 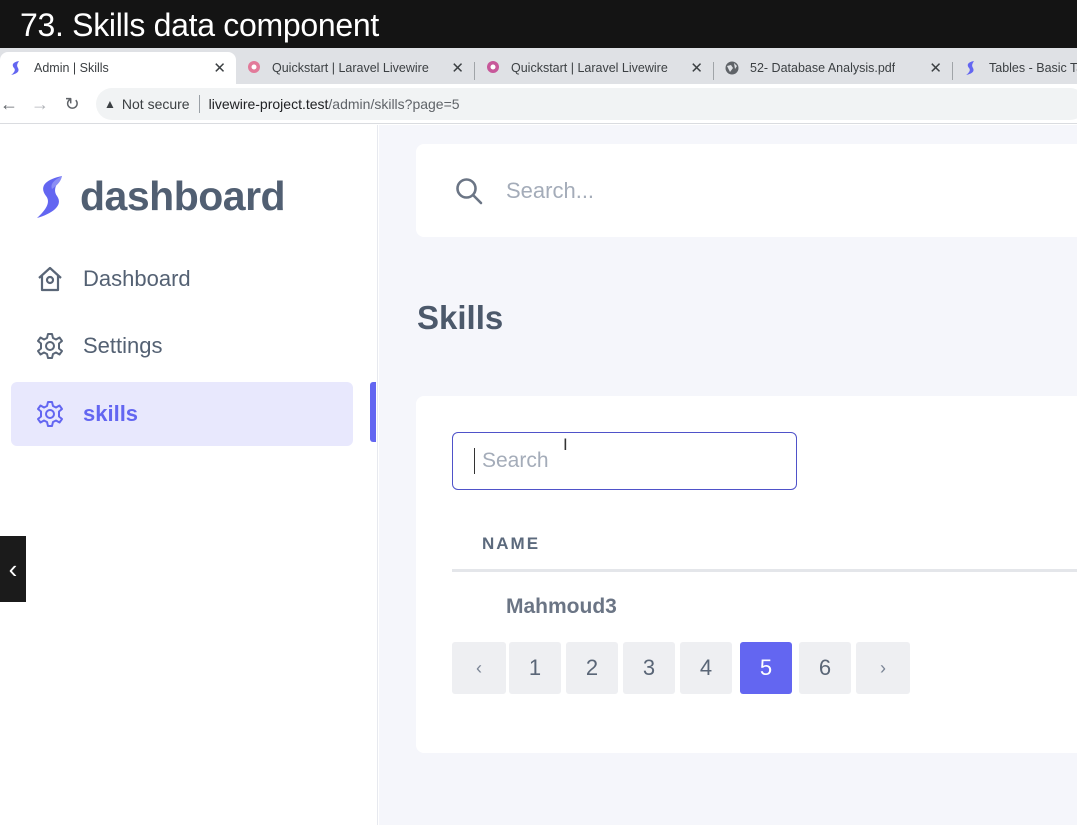 What do you see at coordinates (764, 551) in the screenshot?
I see `table-header: NAME` at bounding box center [764, 551].